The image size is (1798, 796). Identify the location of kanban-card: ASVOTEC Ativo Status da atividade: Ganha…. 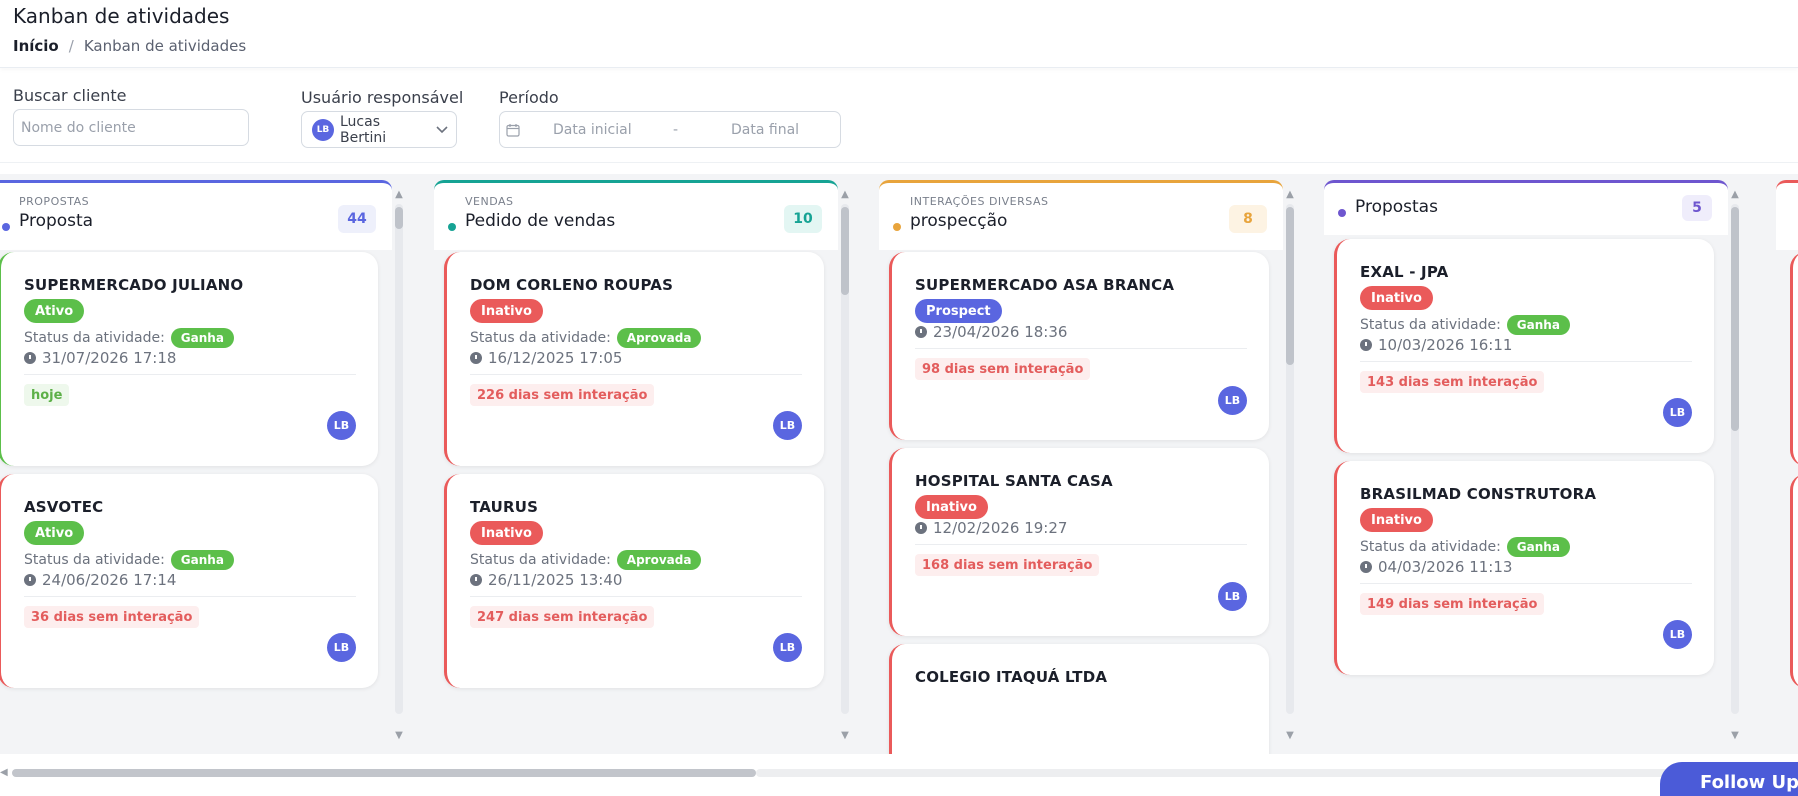
(189, 581).